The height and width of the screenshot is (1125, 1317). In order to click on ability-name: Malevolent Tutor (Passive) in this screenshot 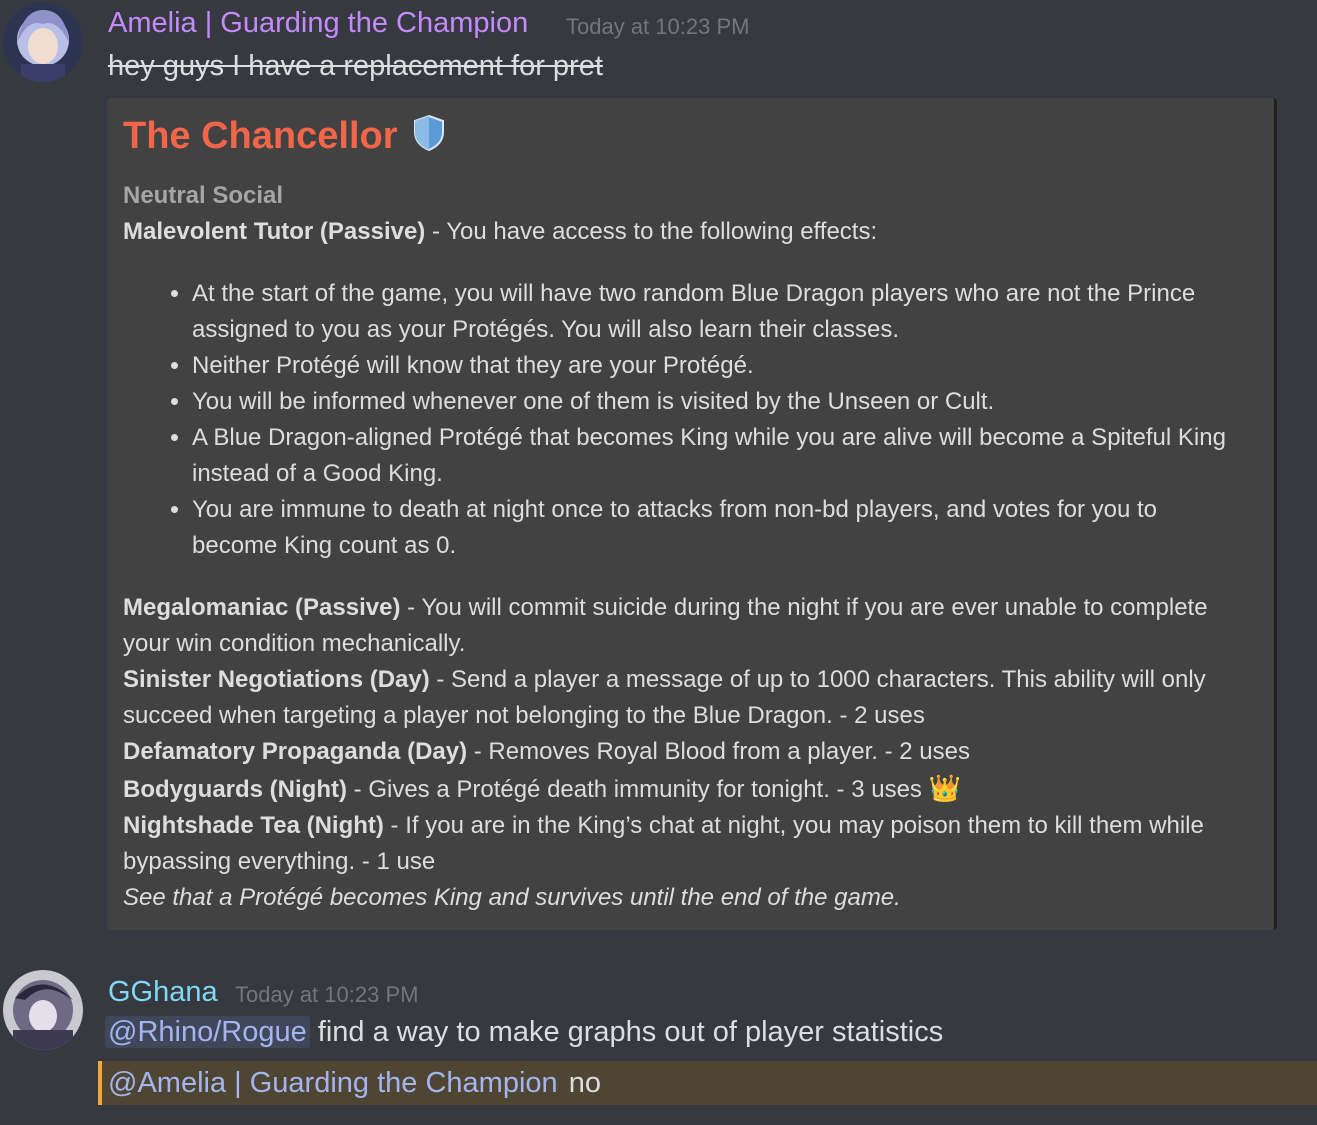, I will do `click(274, 231)`.